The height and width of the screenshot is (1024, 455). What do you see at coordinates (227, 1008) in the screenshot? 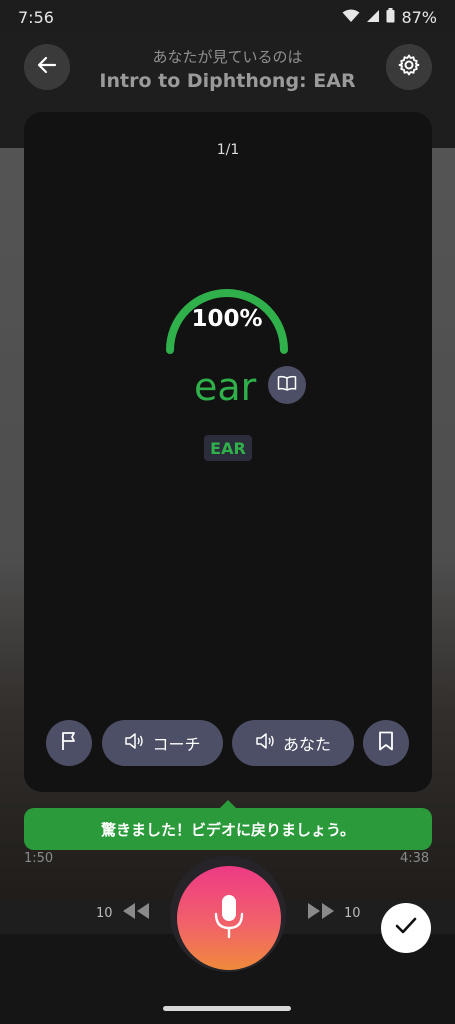
I see `home-indicator` at bounding box center [227, 1008].